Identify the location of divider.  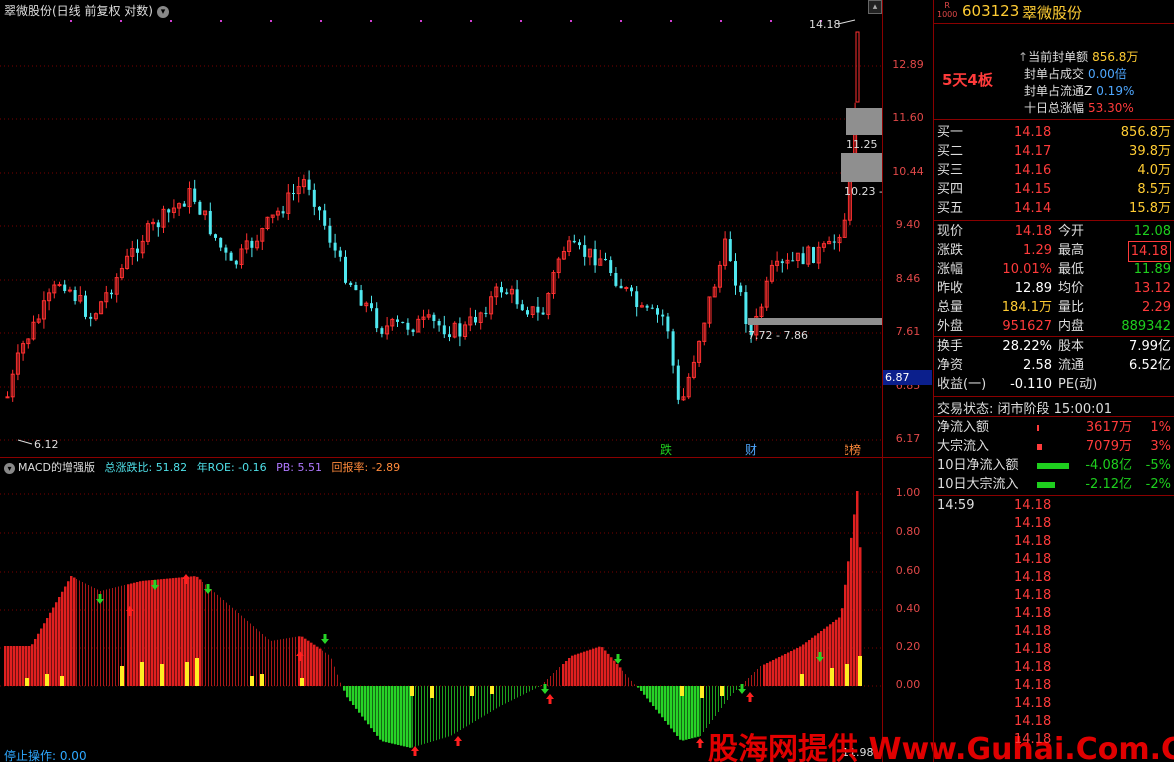
(1054, 220).